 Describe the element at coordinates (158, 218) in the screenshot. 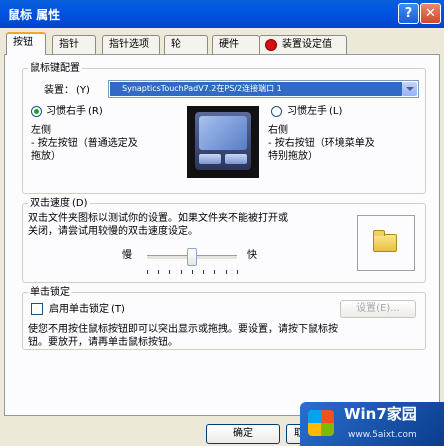

I see `double-click-desc-1: 双击文件夹图标以测试你的设置。如果文件夹不能被打开或` at that location.